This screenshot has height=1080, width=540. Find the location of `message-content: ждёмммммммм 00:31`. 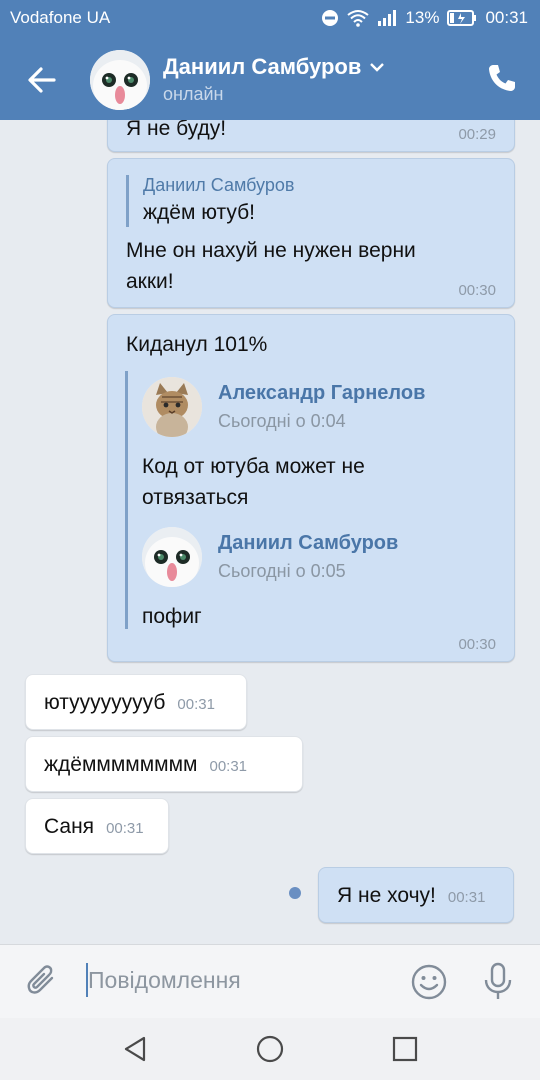

message-content: ждёмммммммм 00:31 is located at coordinates (145, 764).